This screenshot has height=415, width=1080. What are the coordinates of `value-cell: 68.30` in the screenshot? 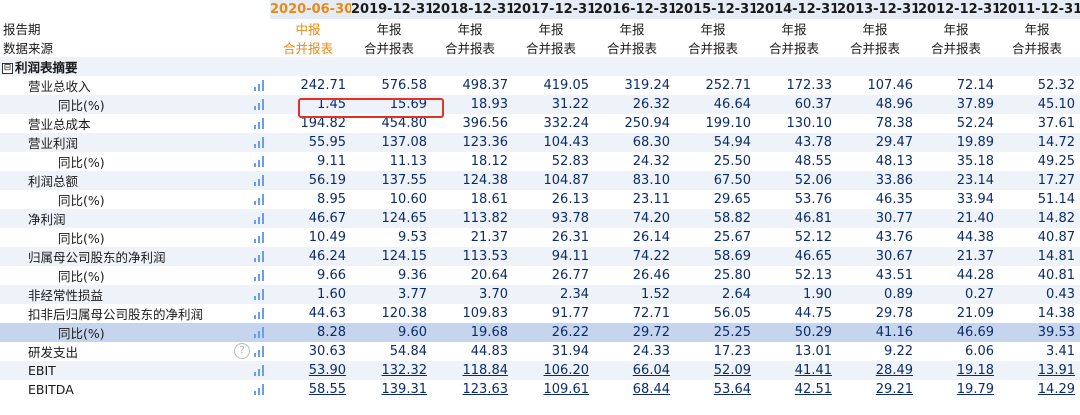 It's located at (634, 142).